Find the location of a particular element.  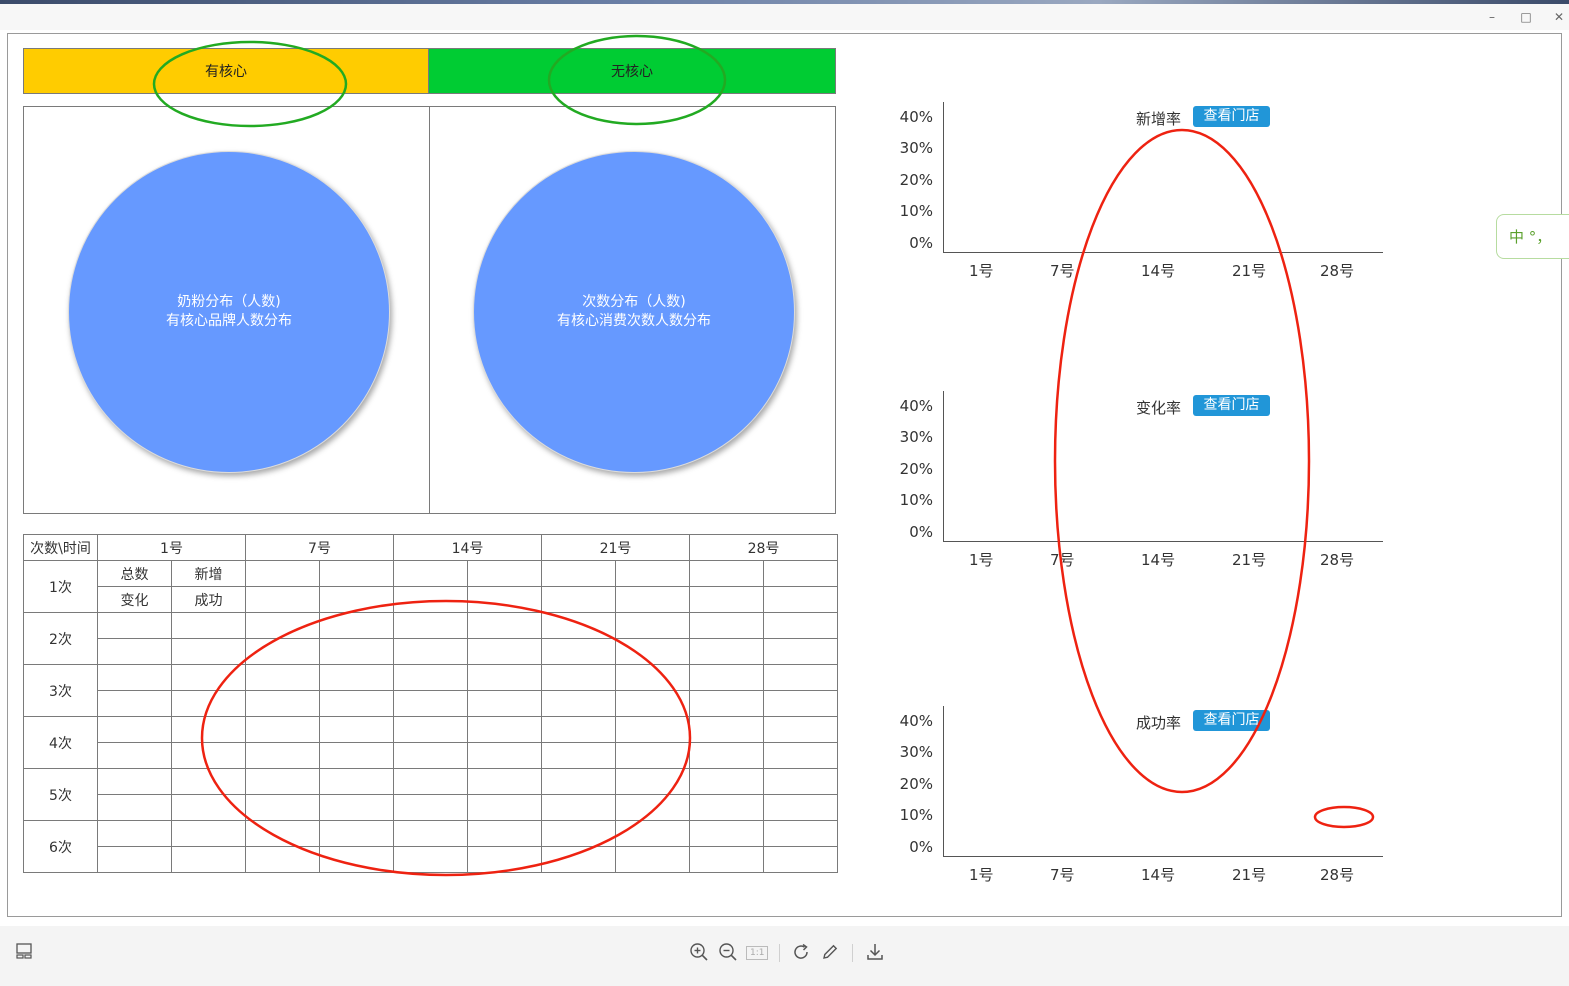

minimize-button: – is located at coordinates (1492, 17).